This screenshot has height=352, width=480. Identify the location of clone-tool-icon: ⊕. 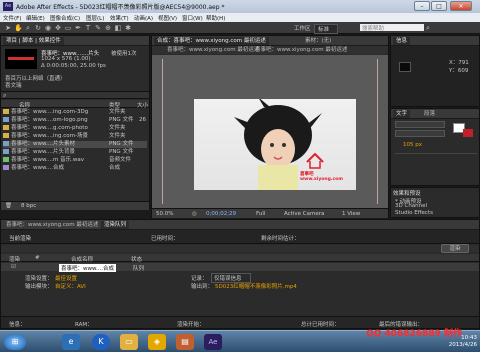
(108, 28).